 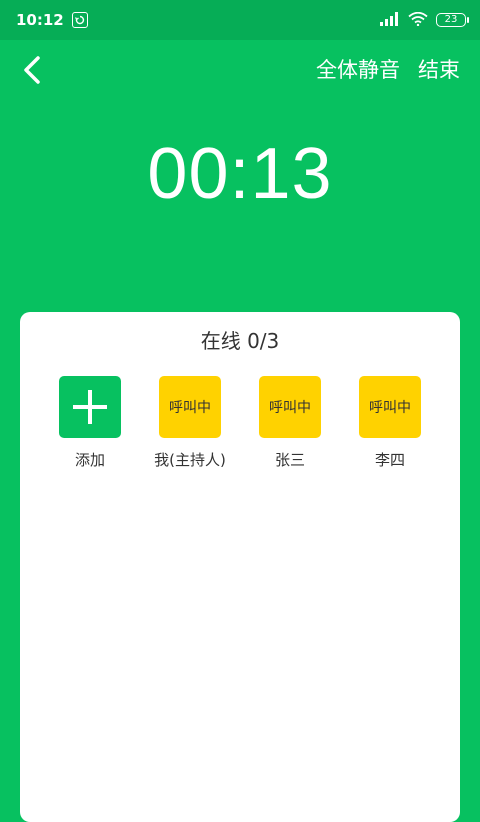 I want to click on online-count: 在线 0/3, so click(x=240, y=341).